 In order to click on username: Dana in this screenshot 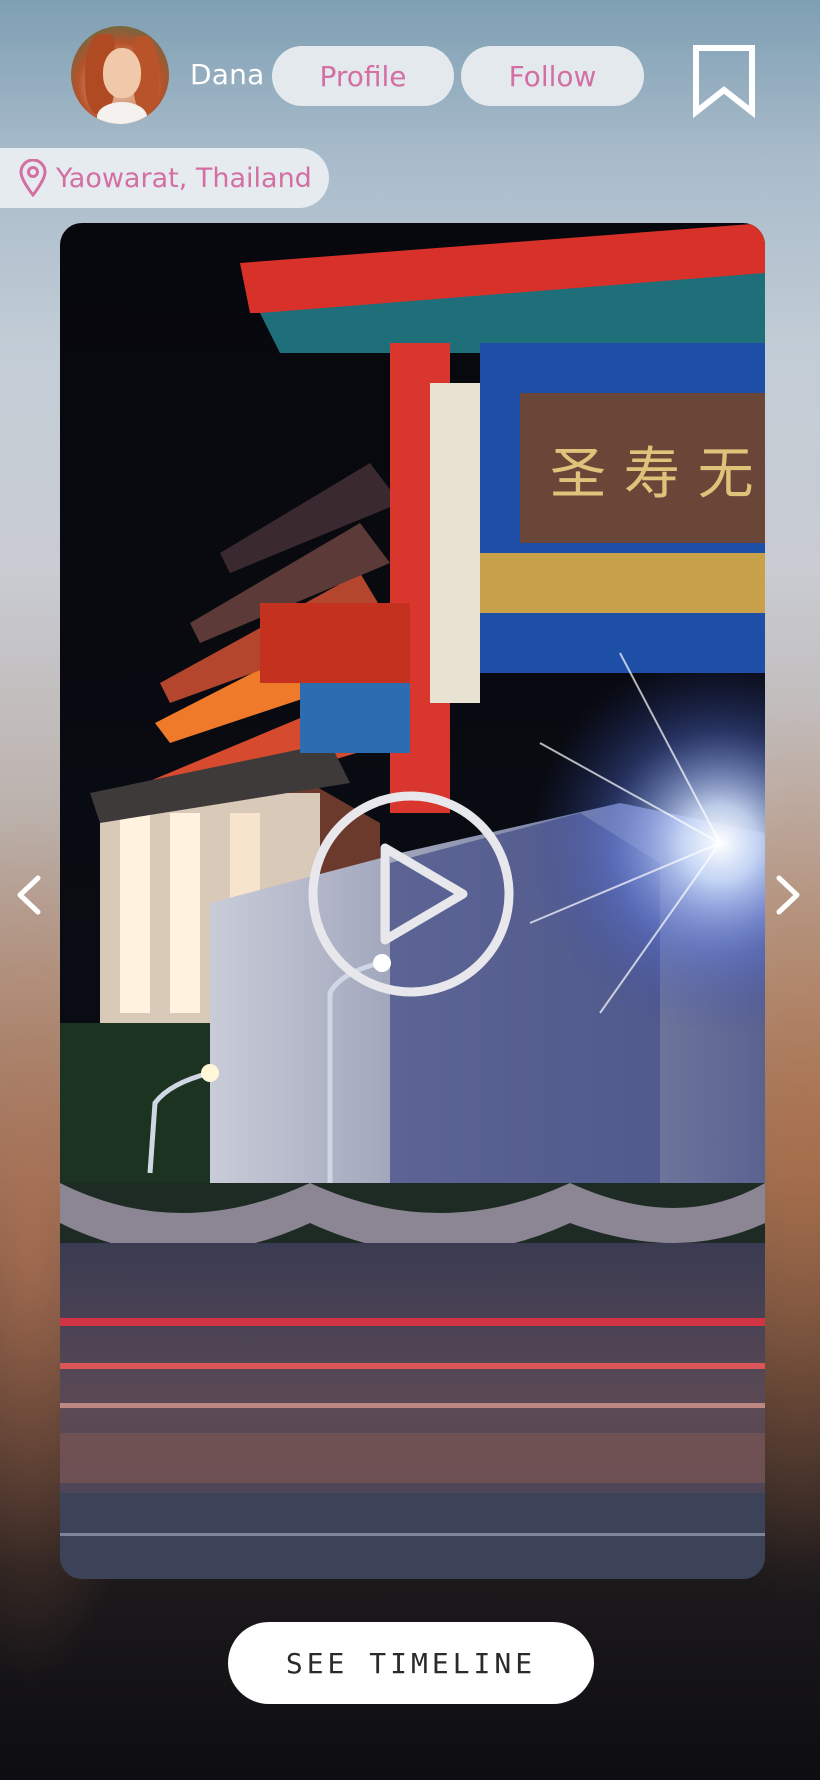, I will do `click(227, 74)`.